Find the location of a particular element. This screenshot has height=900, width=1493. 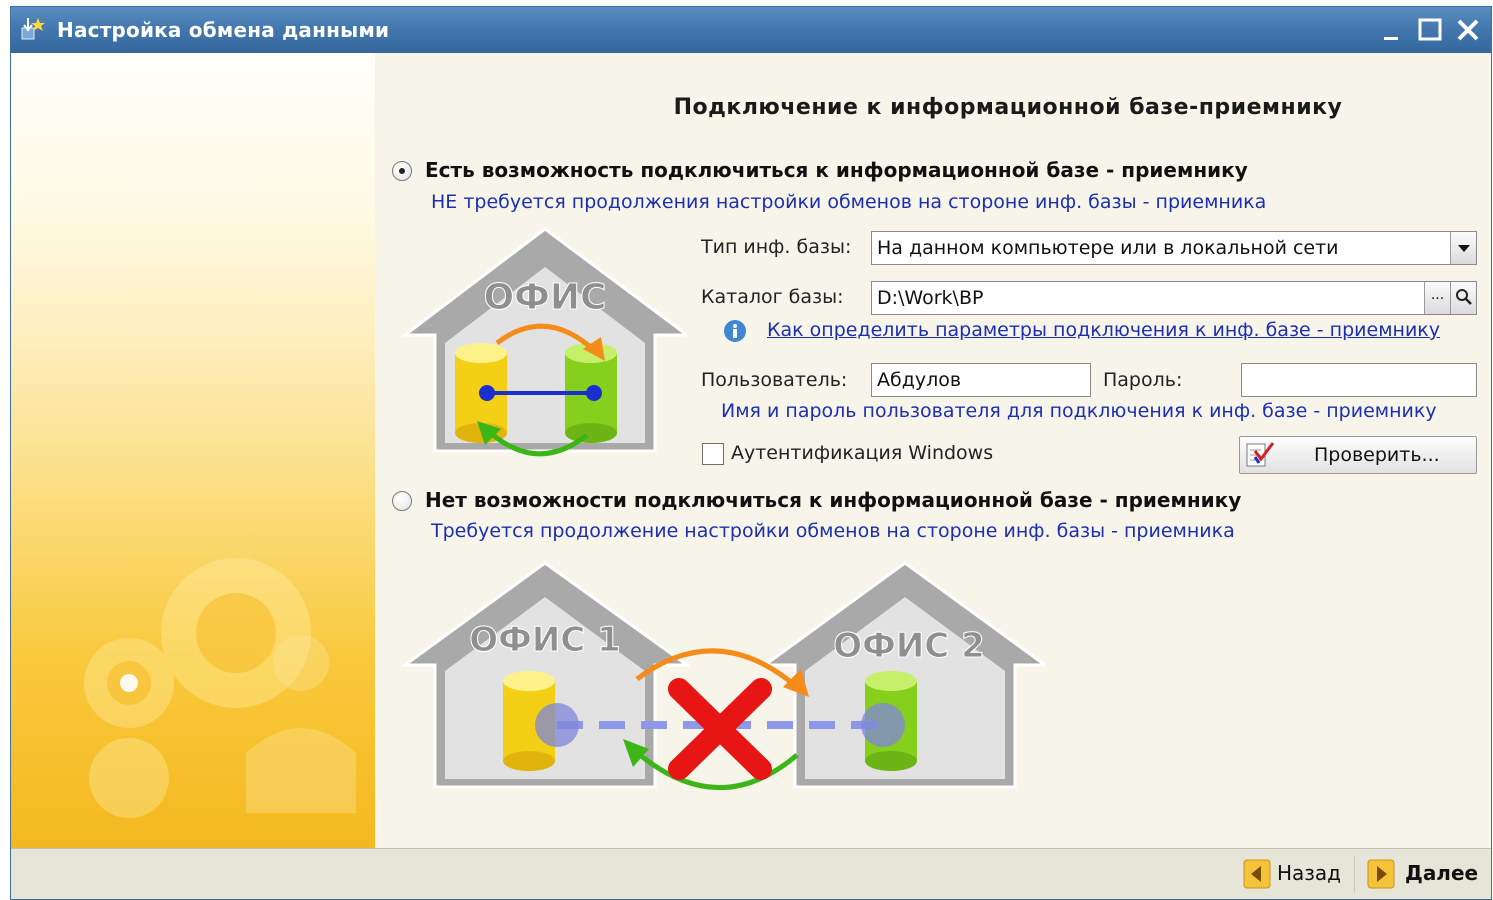

minimize-icon is located at coordinates (1392, 30).